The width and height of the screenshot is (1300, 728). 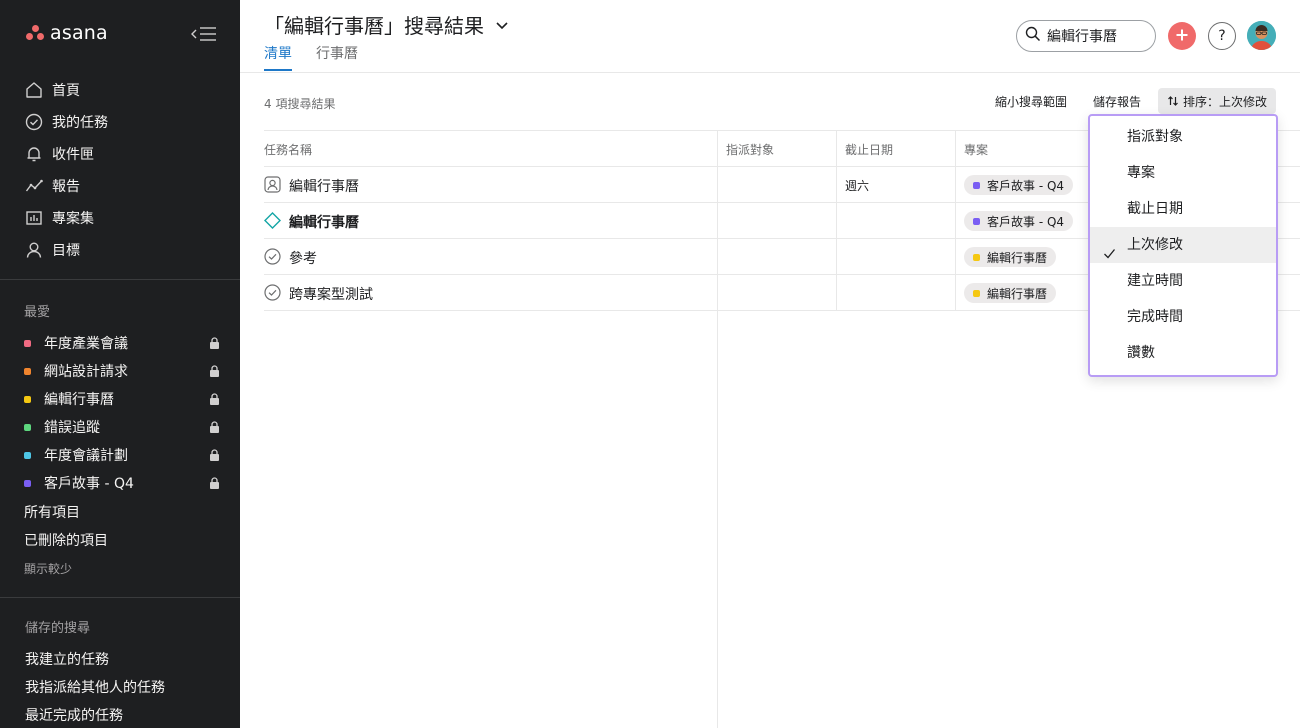 What do you see at coordinates (124, 218) in the screenshot?
I see `sidebar-item-portfolios: 專案集` at bounding box center [124, 218].